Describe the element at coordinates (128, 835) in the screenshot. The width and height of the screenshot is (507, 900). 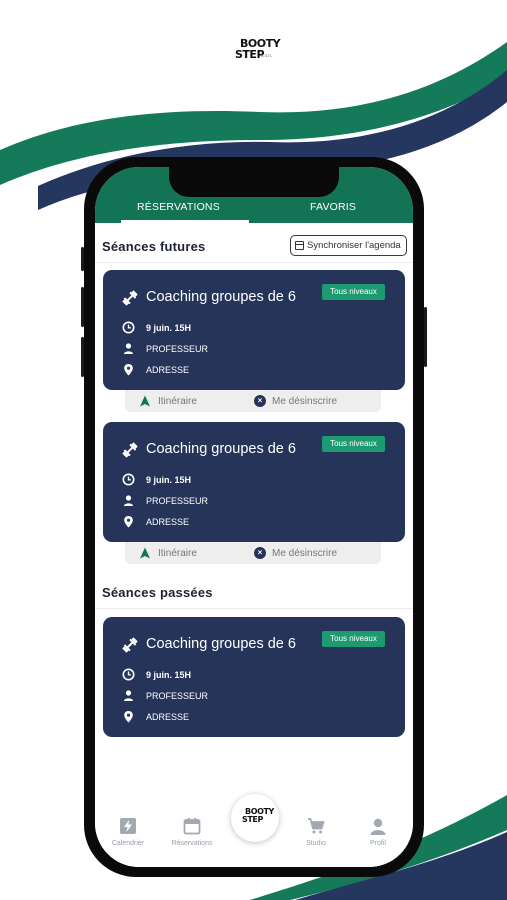
I see `nav-calendrier: Calendrier` at that location.